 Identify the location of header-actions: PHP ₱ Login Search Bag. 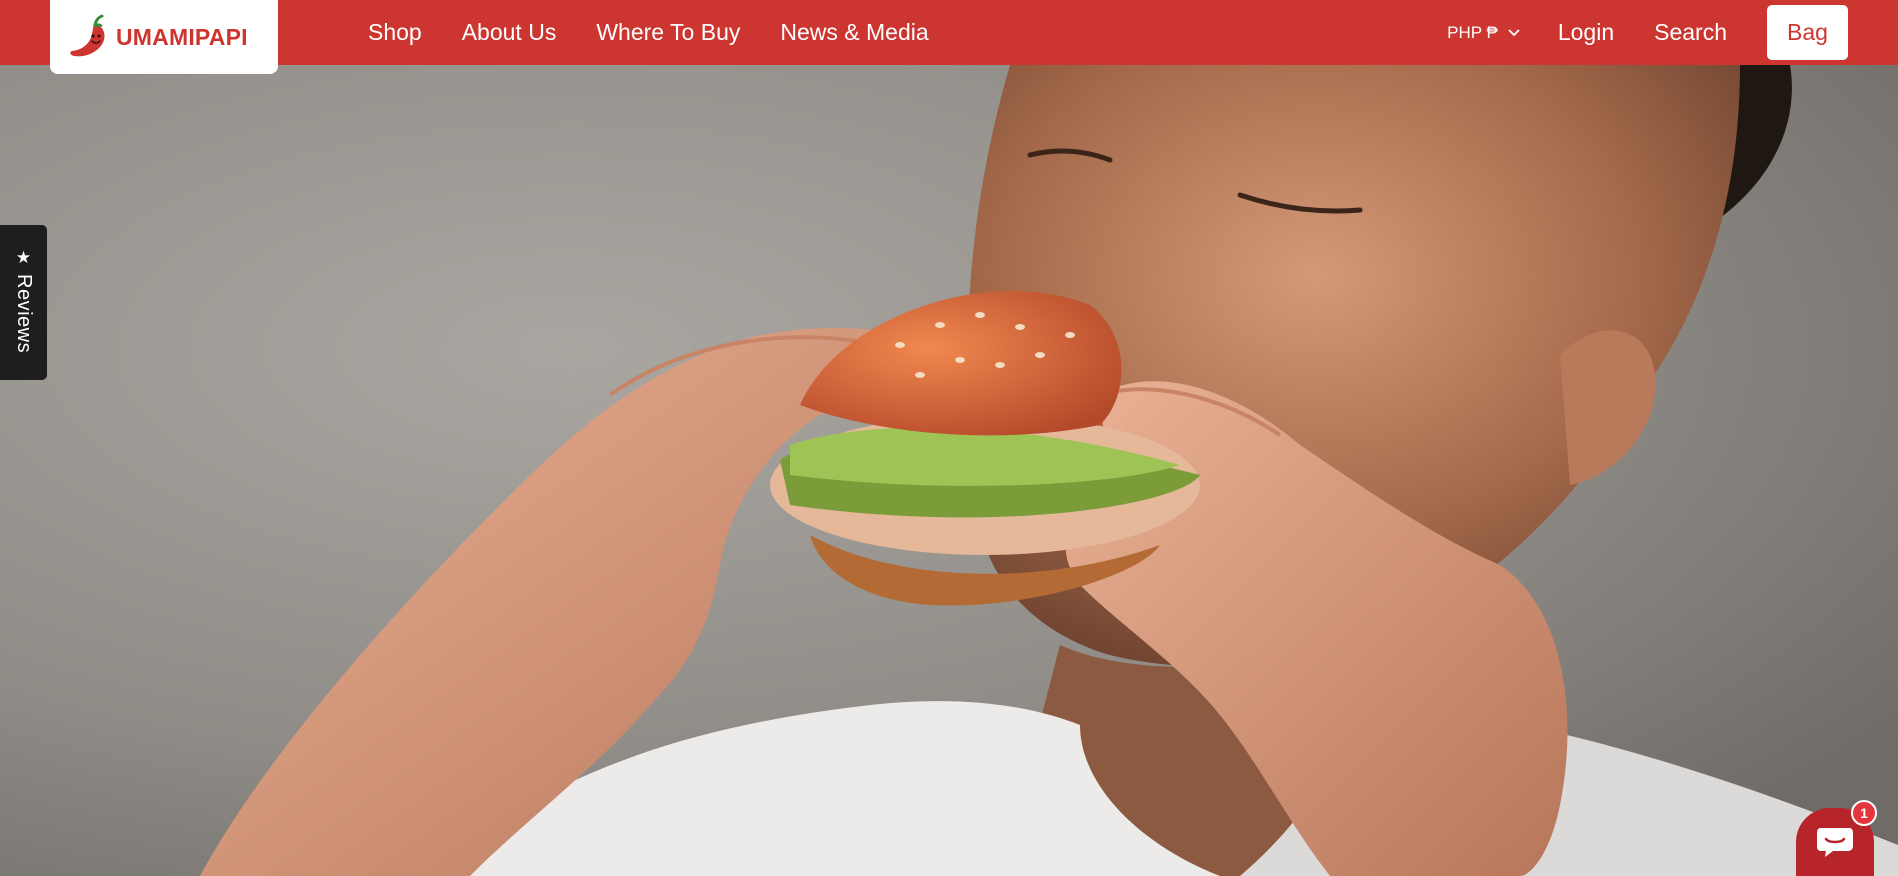
(1647, 32).